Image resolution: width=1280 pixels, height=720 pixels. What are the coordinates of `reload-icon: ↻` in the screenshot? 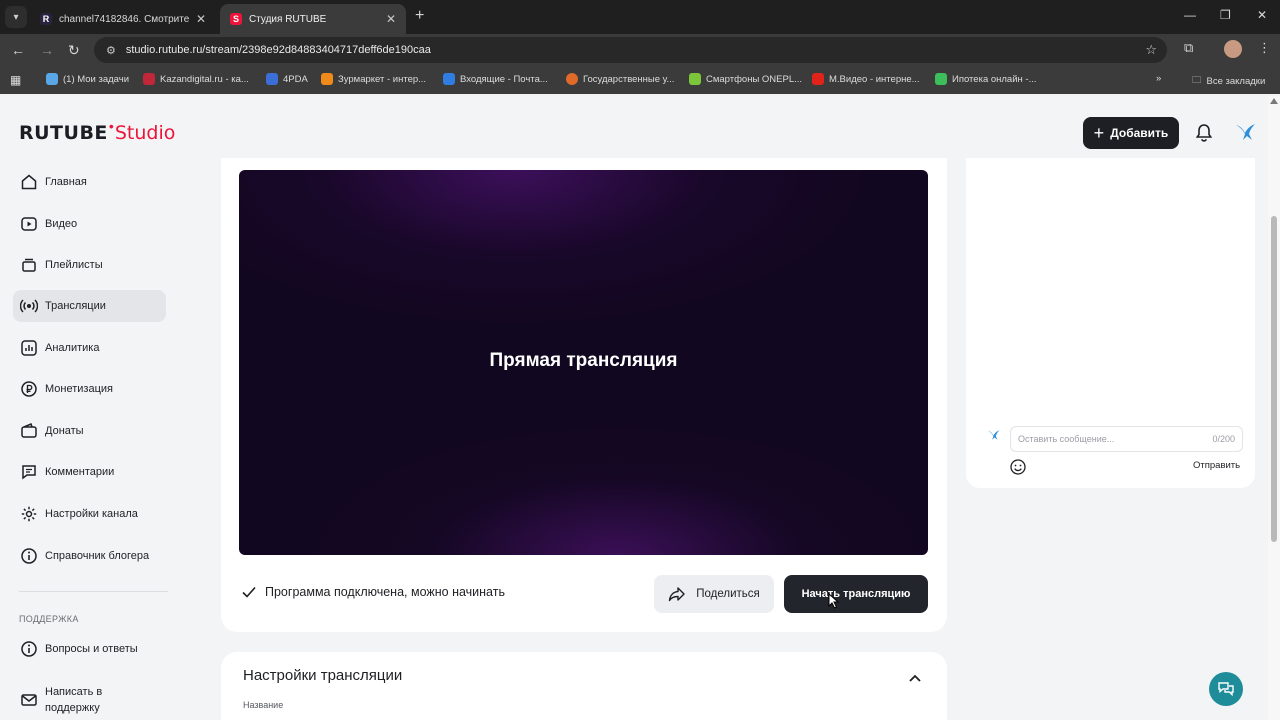 It's located at (74, 50).